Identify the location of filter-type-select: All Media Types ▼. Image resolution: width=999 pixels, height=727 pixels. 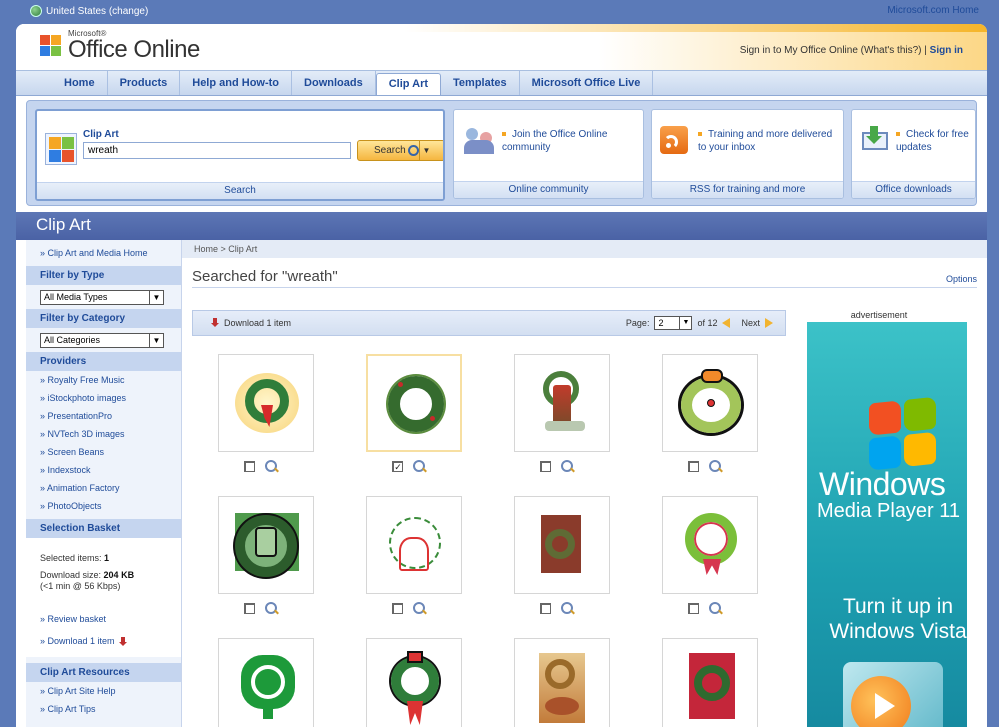
(102, 297).